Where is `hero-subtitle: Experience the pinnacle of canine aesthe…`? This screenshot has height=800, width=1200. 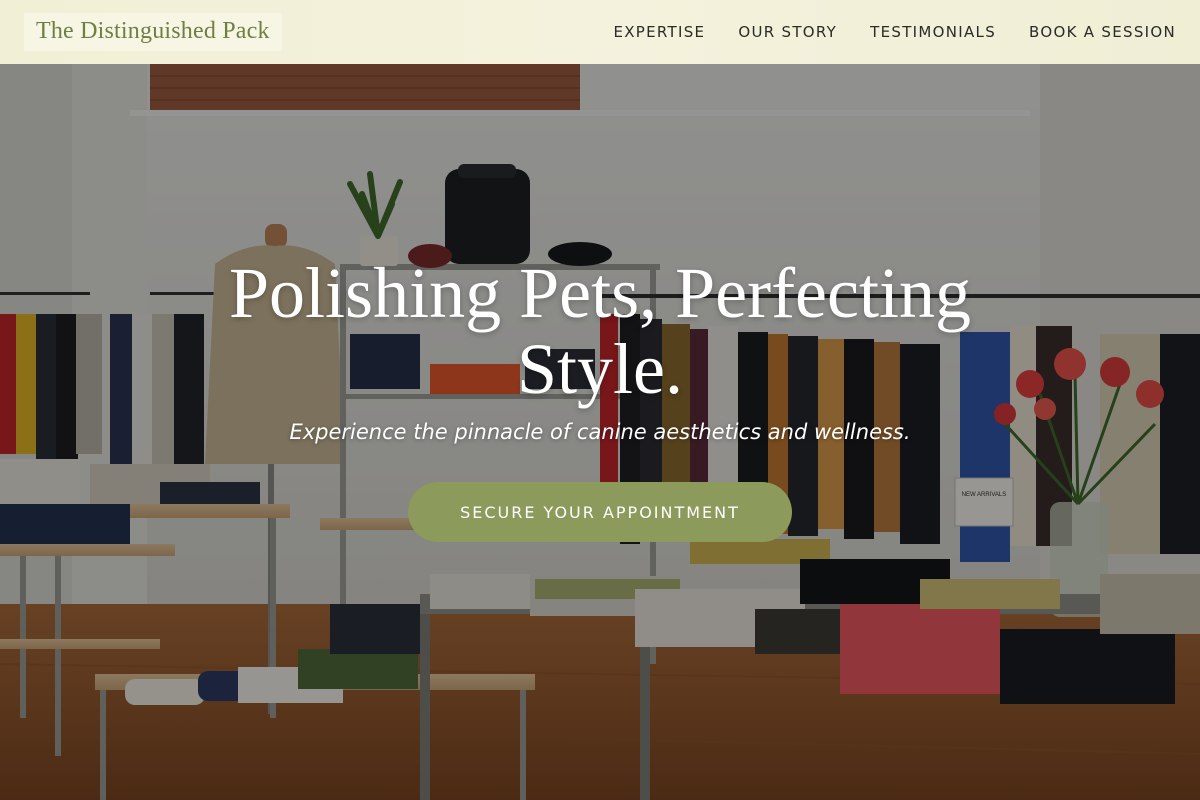 hero-subtitle: Experience the pinnacle of canine aesthe… is located at coordinates (600, 432).